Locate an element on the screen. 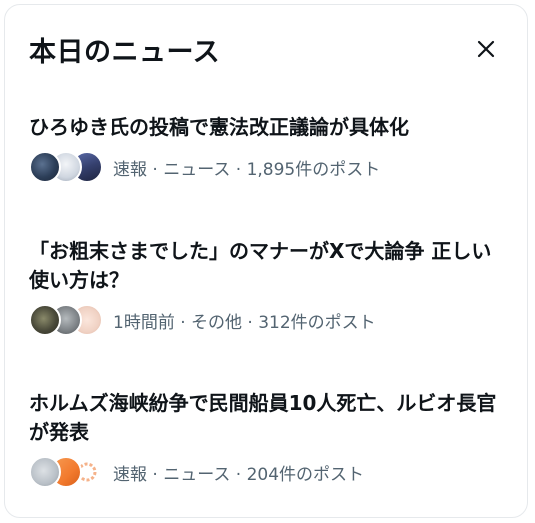 The height and width of the screenshot is (523, 535). news-meta: 速報 · ニュース · 204件のポスト is located at coordinates (266, 472).